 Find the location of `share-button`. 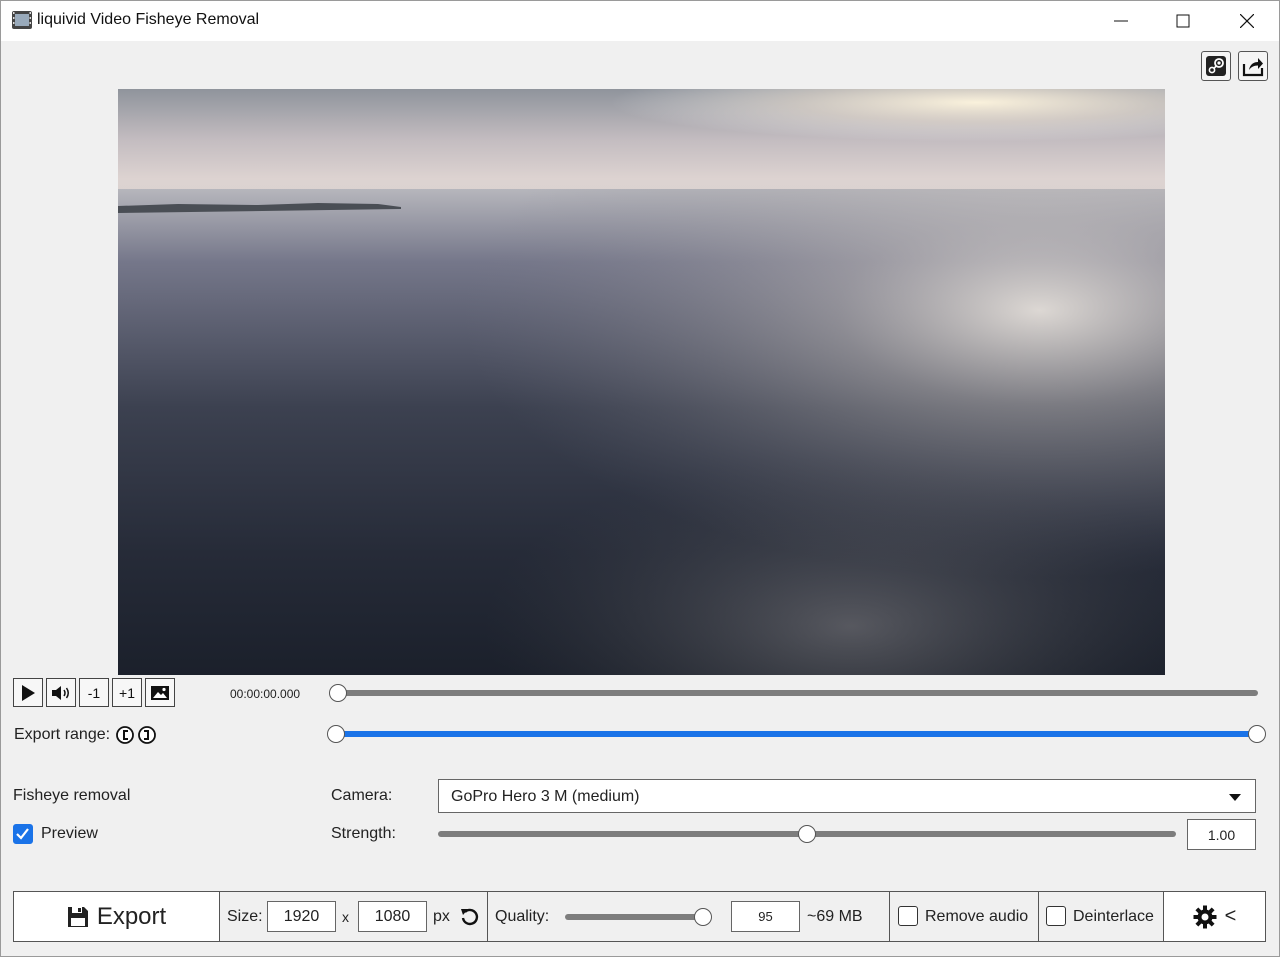

share-button is located at coordinates (1253, 66).